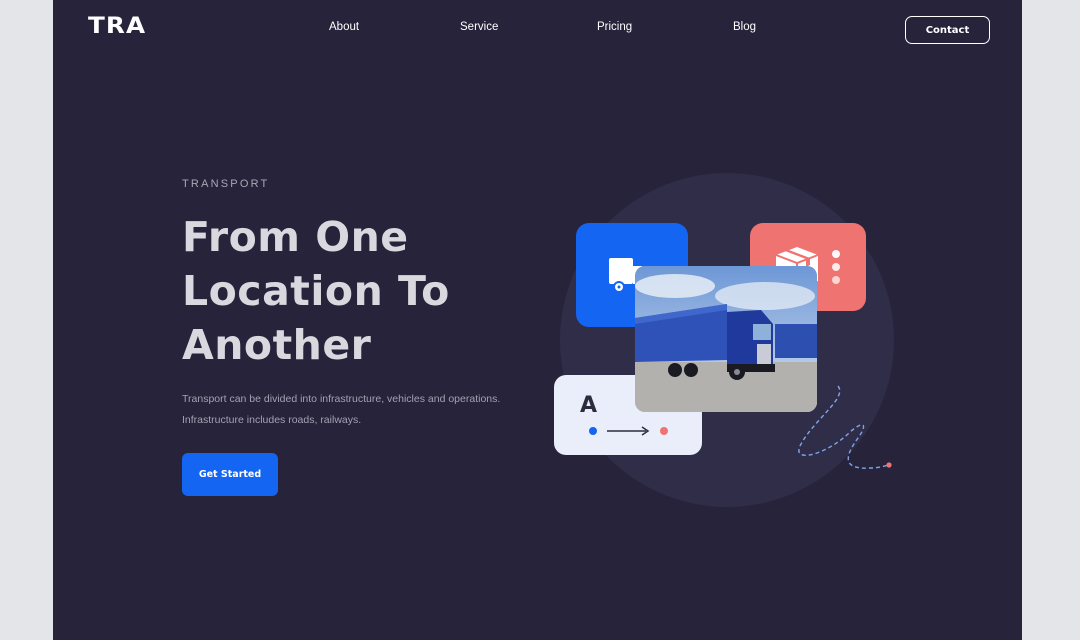 The image size is (1080, 640). Describe the element at coordinates (295, 237) in the screenshot. I see `headline-line-1: From One` at that location.